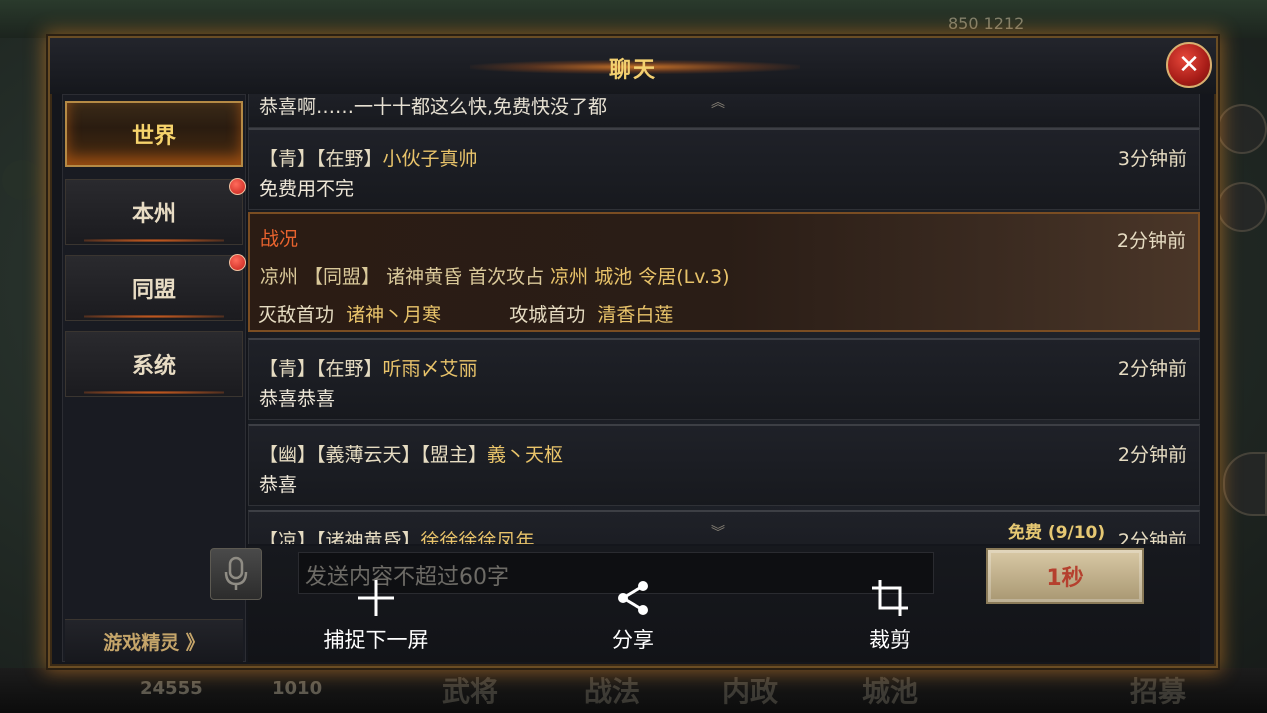 Image resolution: width=1267 pixels, height=713 pixels. I want to click on nav-tactics: 战法, so click(612, 690).